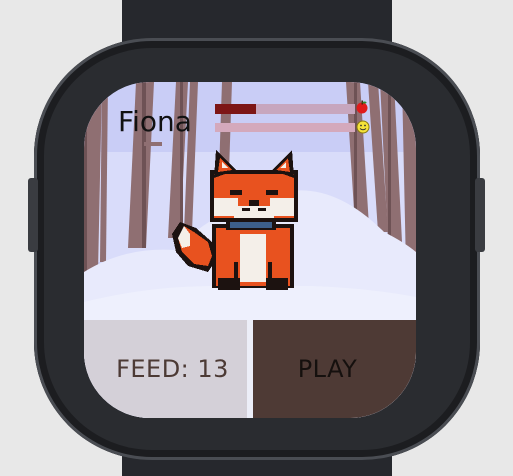 The height and width of the screenshot is (476, 513). I want to click on watch-side-button-left, so click(33, 215).